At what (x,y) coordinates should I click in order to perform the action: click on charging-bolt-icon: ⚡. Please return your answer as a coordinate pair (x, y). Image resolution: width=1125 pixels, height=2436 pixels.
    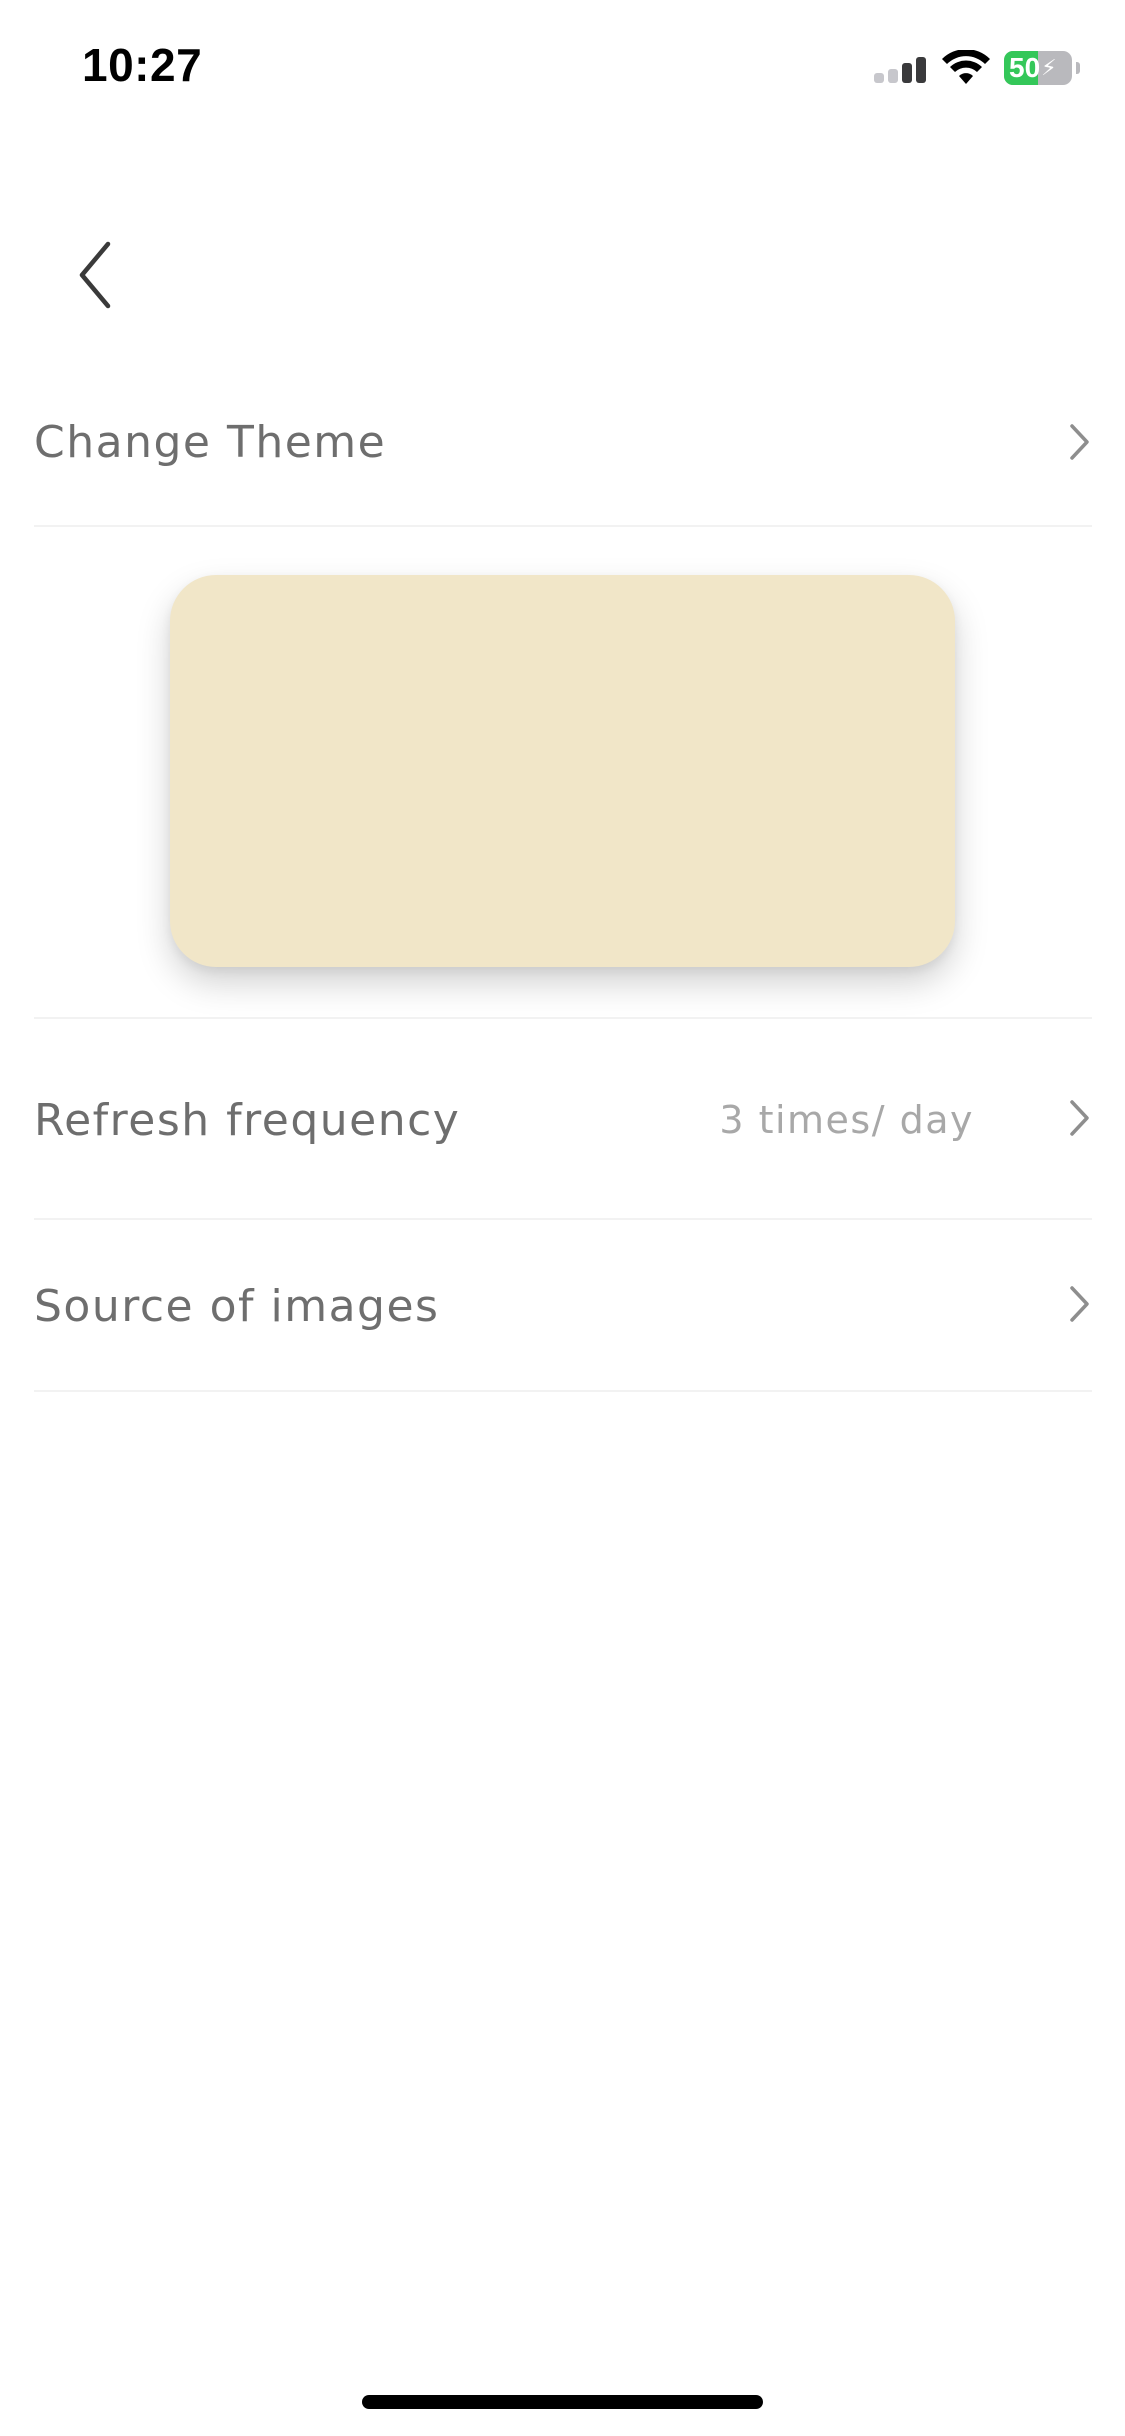
    Looking at the image, I should click on (1049, 68).